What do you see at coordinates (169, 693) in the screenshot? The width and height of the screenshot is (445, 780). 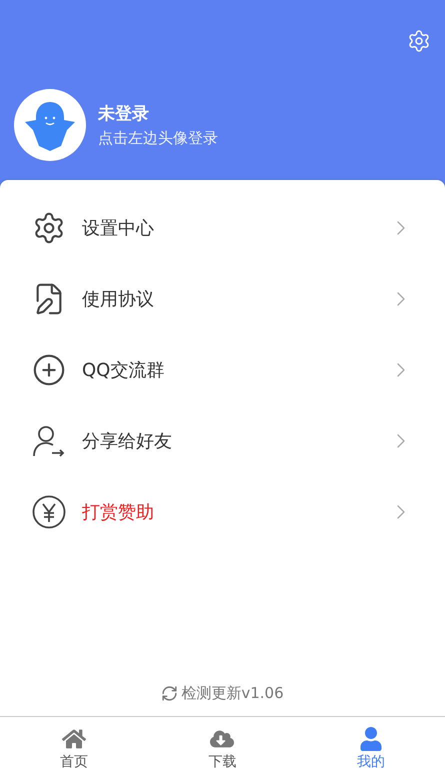 I see `refresh-icon` at bounding box center [169, 693].